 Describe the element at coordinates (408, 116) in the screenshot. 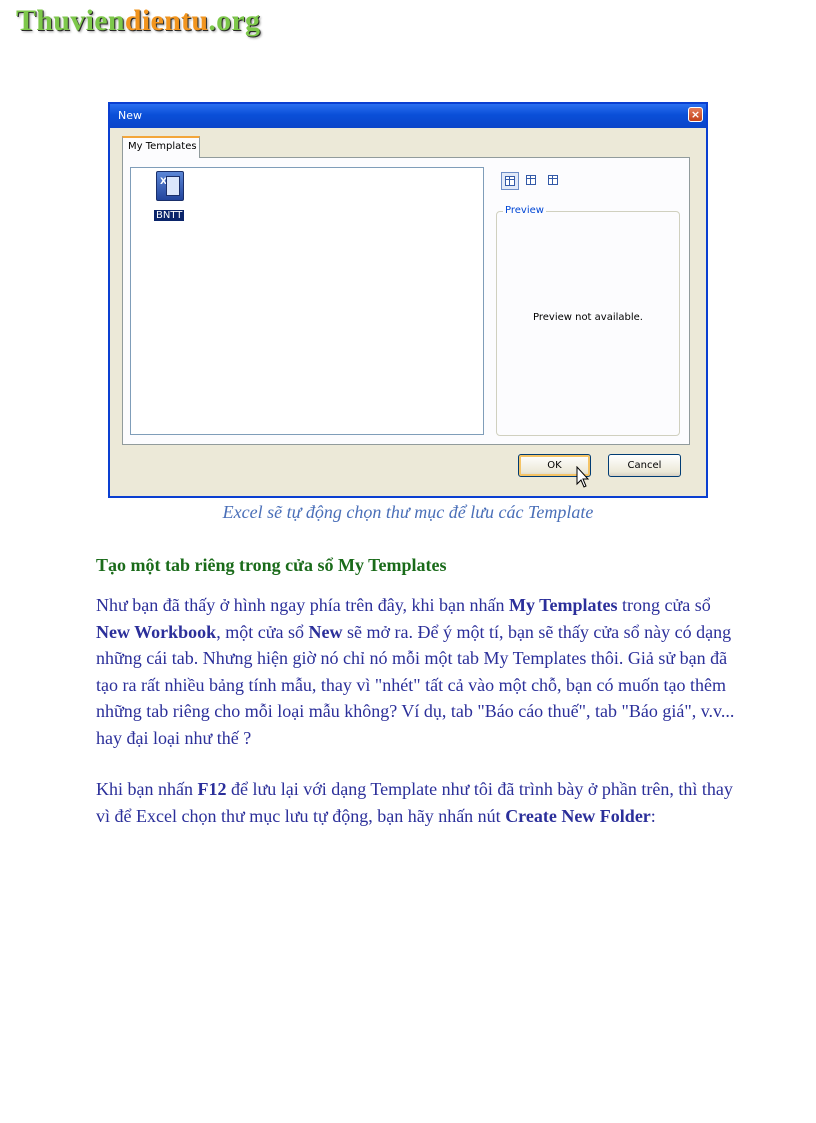

I see `dialog-titlebar: New ×` at that location.